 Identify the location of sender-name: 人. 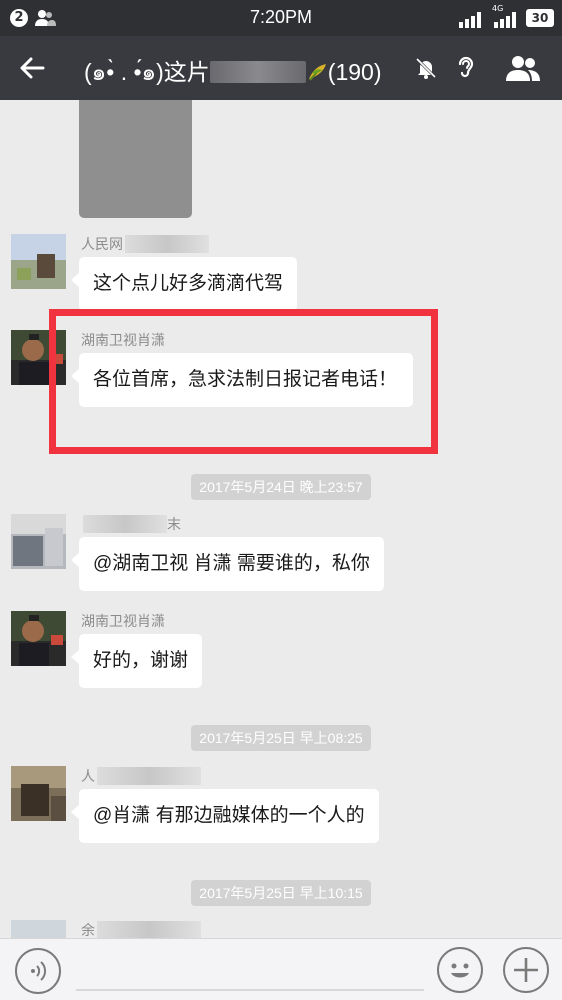
(141, 776).